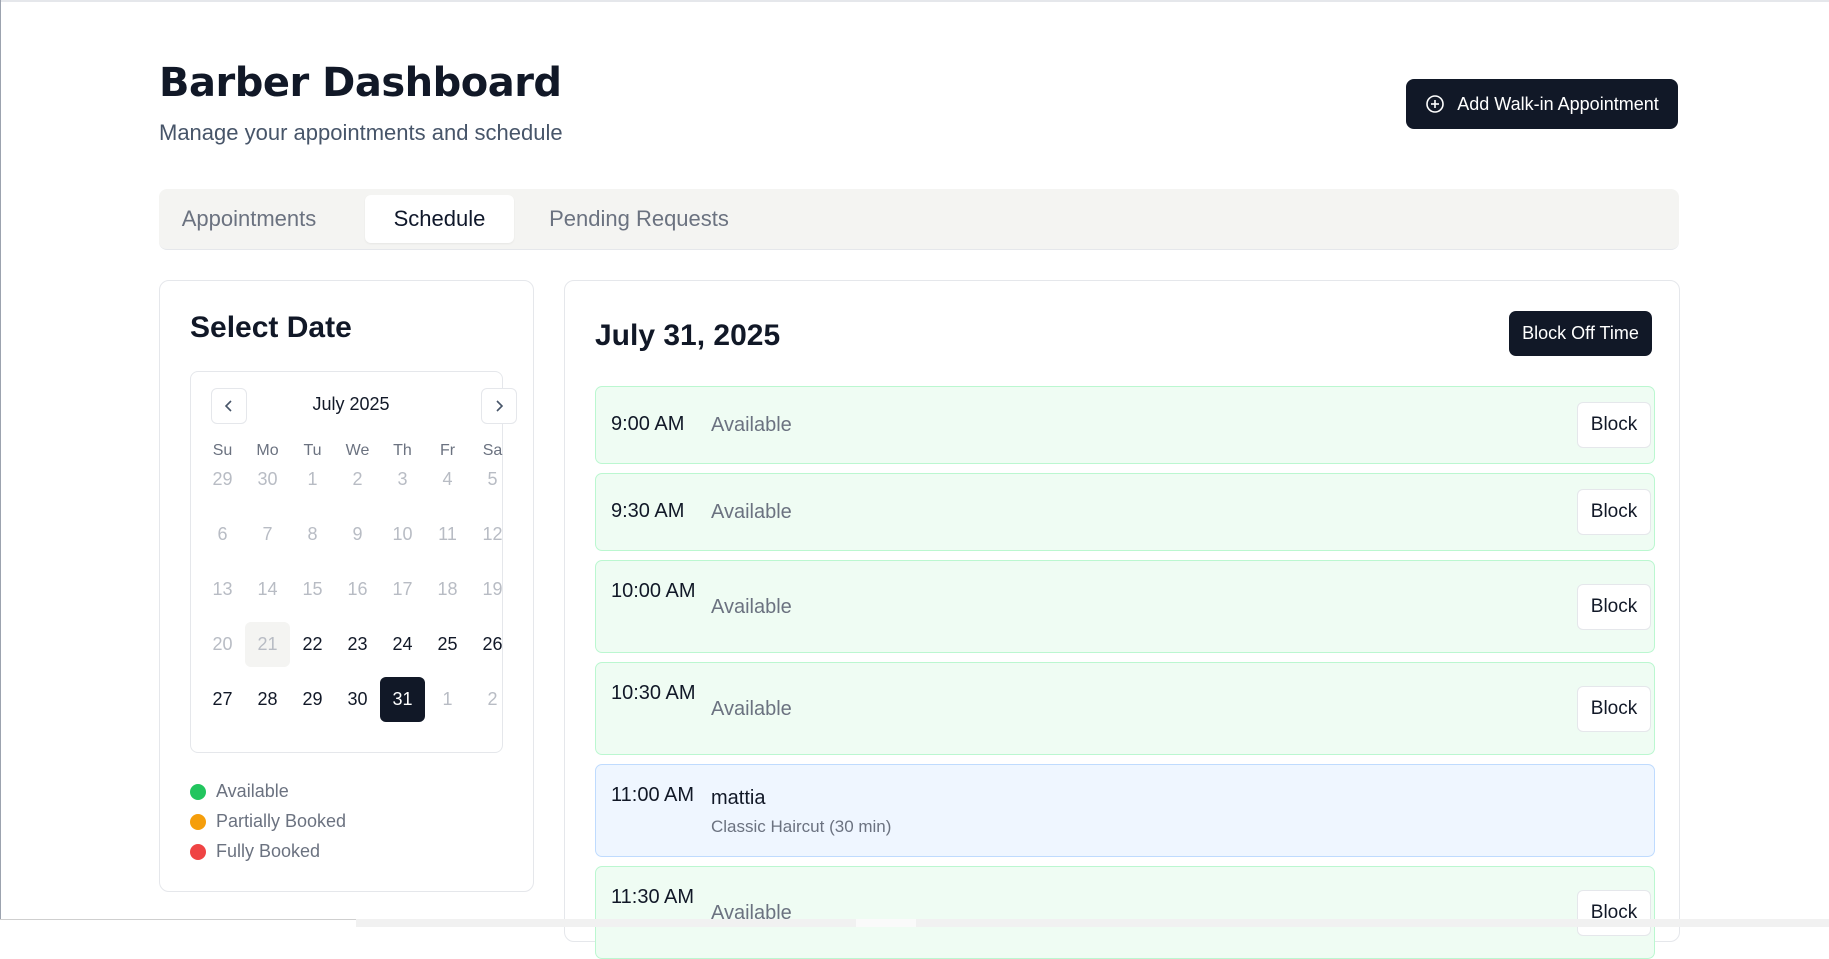 Image resolution: width=1829 pixels, height=959 pixels. I want to click on prev-month-button, so click(229, 406).